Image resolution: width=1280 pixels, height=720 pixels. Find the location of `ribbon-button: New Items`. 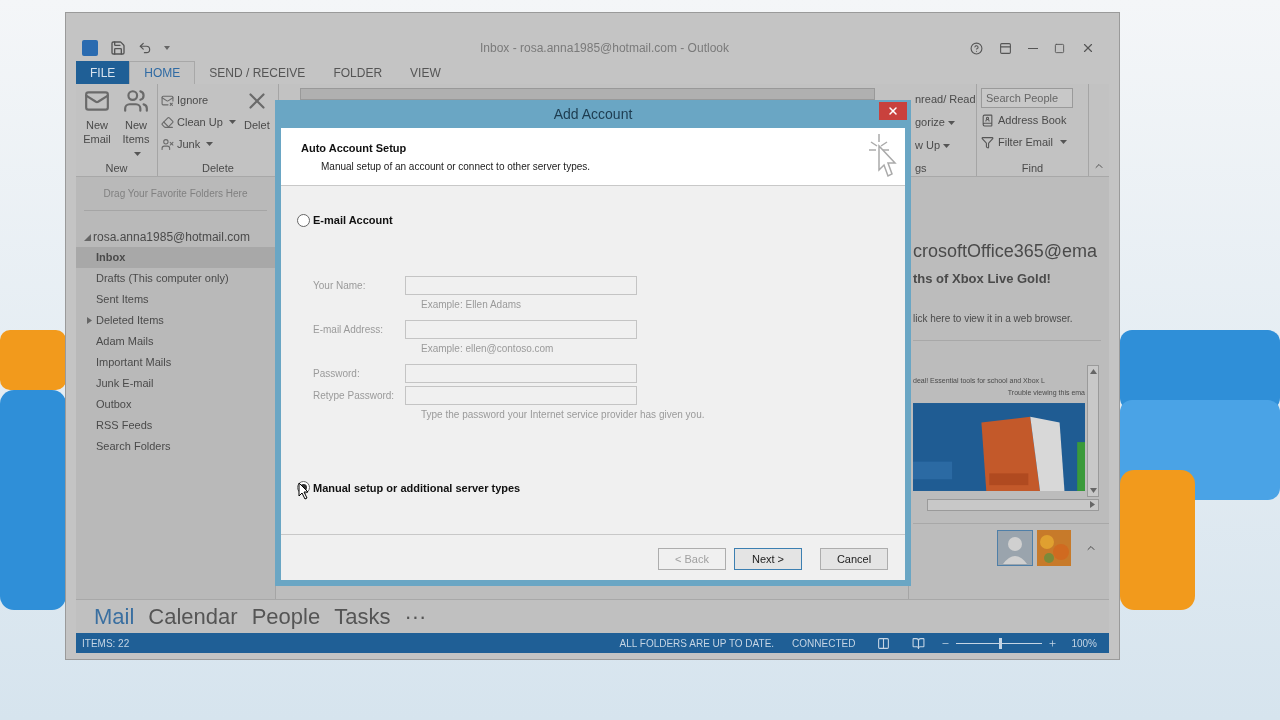

ribbon-button: New Items is located at coordinates (136, 124).